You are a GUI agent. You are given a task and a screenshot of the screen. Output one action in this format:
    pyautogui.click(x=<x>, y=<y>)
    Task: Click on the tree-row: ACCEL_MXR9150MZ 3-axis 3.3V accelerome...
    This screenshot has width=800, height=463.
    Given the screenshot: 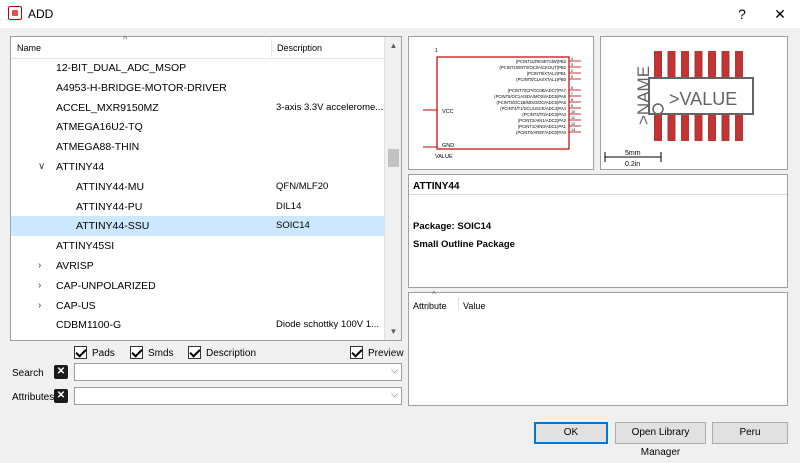 What is the action you would take?
    pyautogui.click(x=197, y=108)
    